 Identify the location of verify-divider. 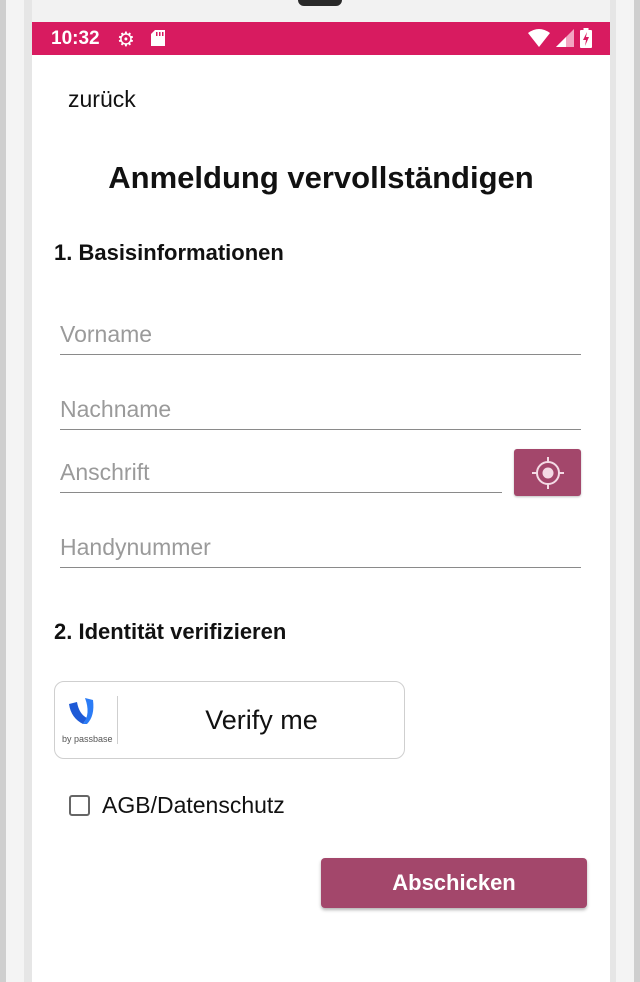
(117, 720).